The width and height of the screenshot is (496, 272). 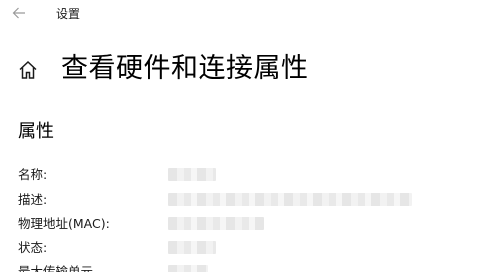 I want to click on home-button, so click(x=28, y=70).